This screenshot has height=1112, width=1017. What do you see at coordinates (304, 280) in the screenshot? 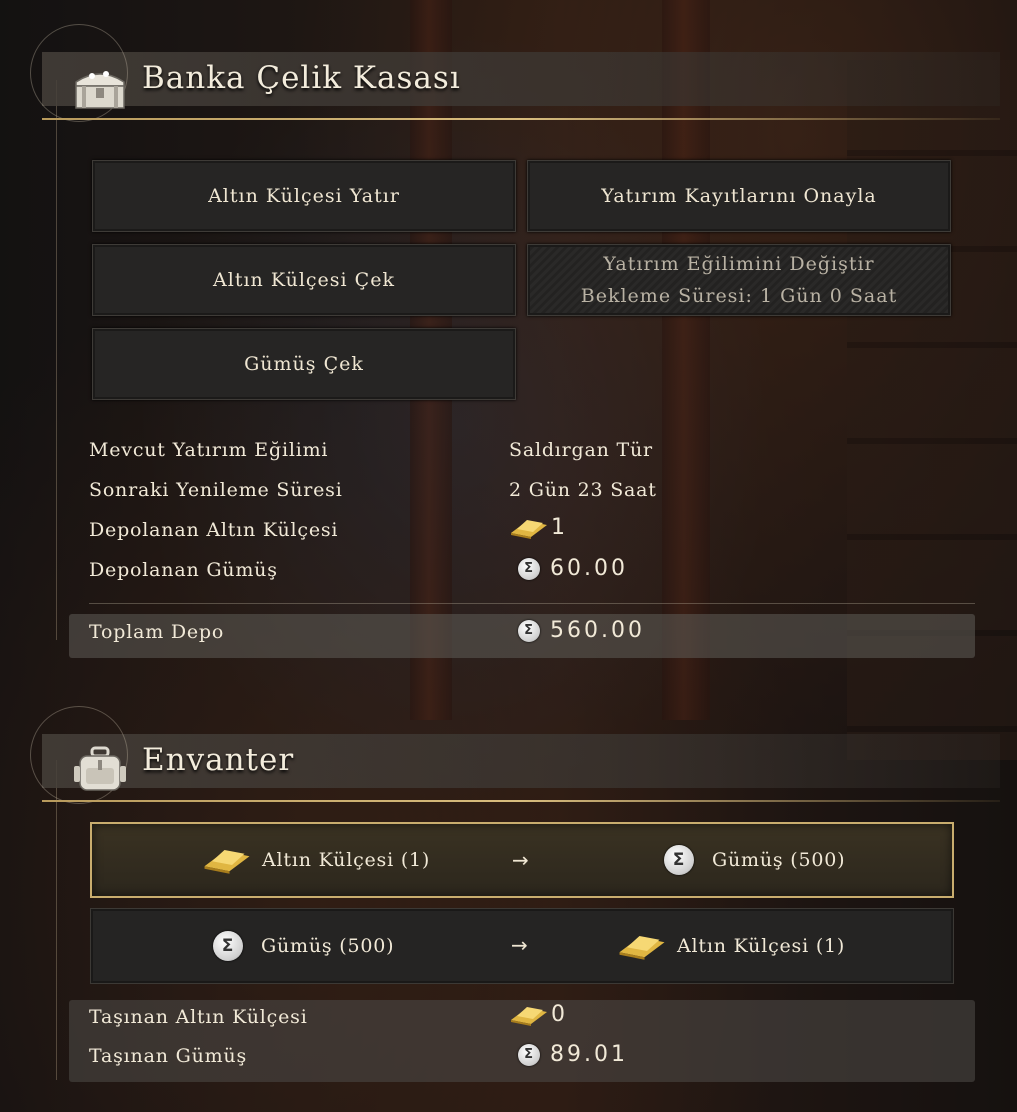
I see `withdraw-gold-button: Altın Külçesi Çek` at bounding box center [304, 280].